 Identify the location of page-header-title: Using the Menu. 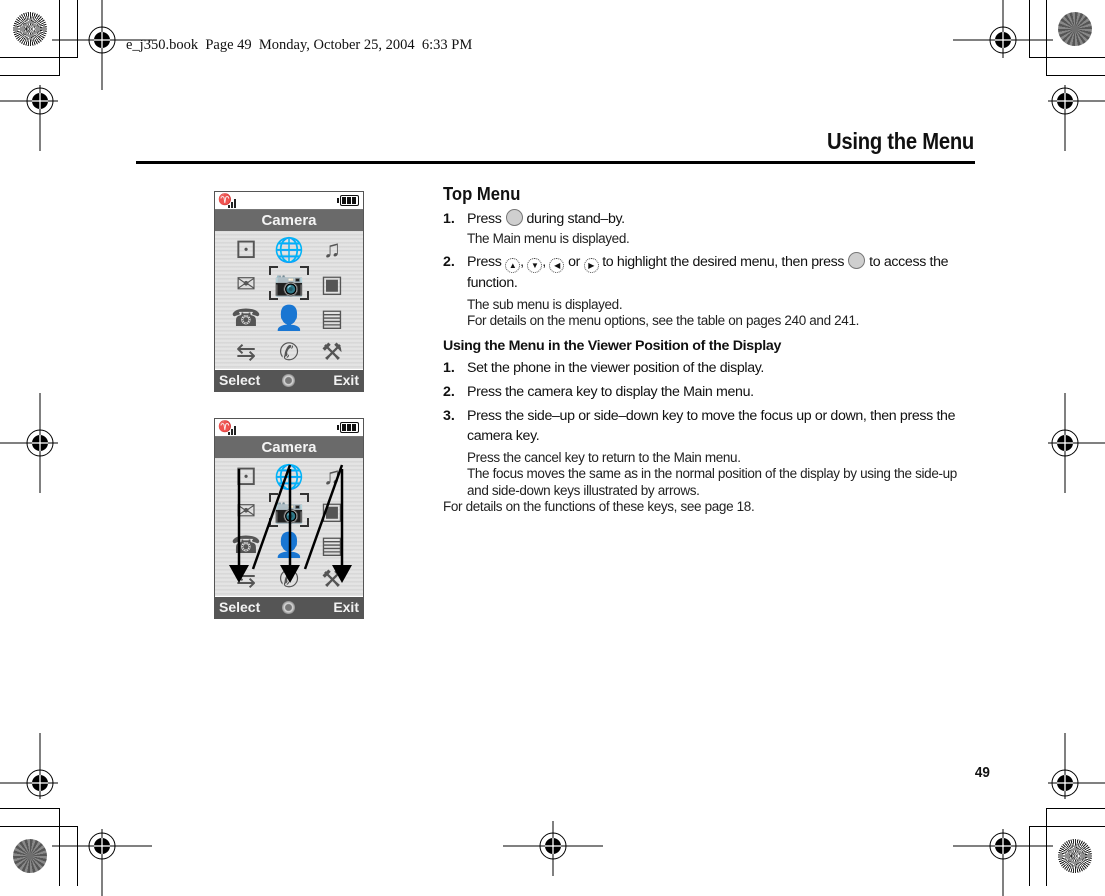
(900, 141).